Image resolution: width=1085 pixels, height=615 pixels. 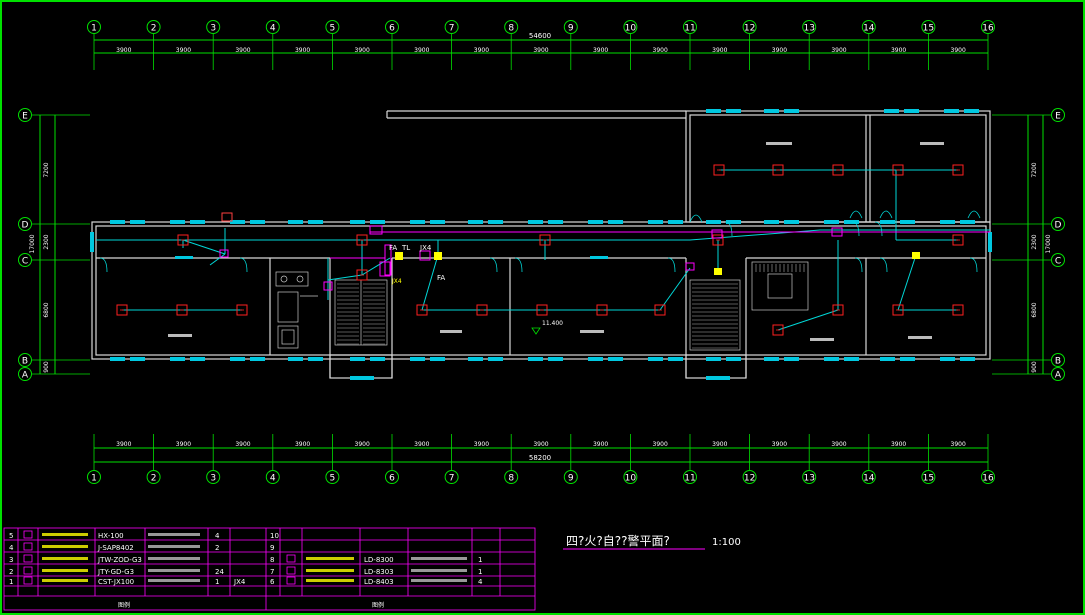 I want to click on column-label-bottom: 3, so click(x=213, y=479).